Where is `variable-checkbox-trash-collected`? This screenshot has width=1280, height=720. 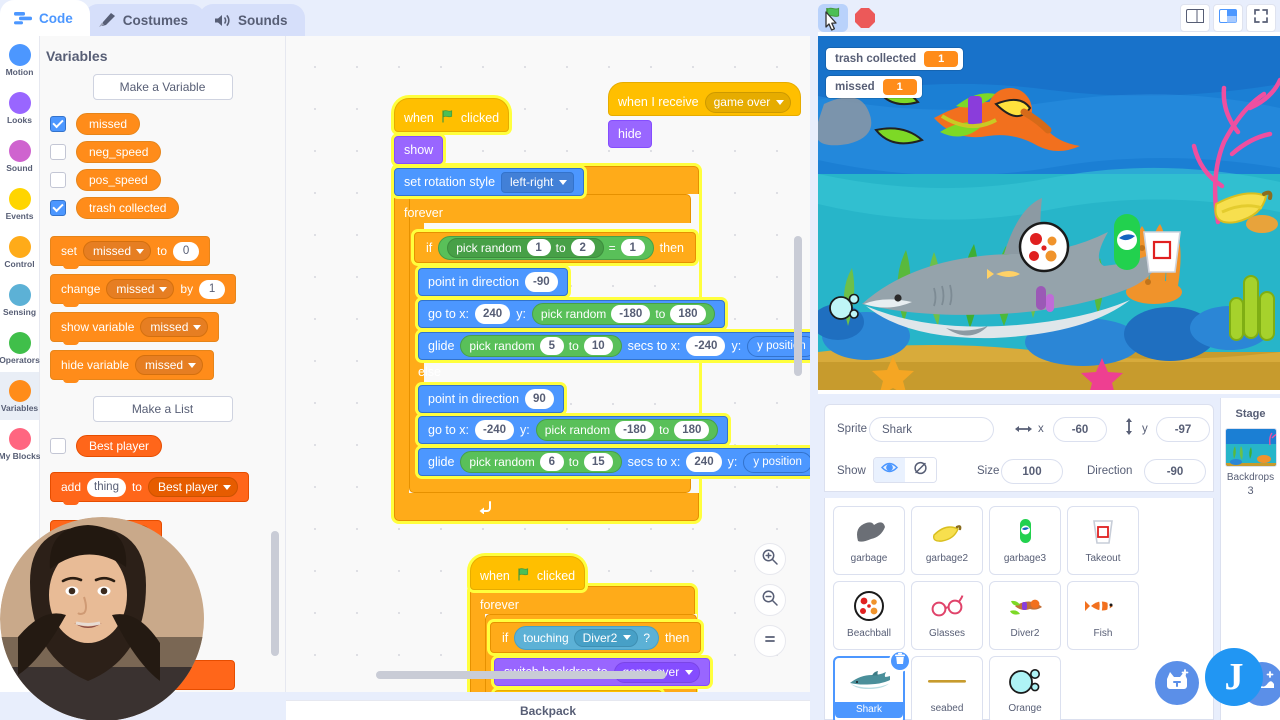
variable-checkbox-trash-collected is located at coordinates (58, 208).